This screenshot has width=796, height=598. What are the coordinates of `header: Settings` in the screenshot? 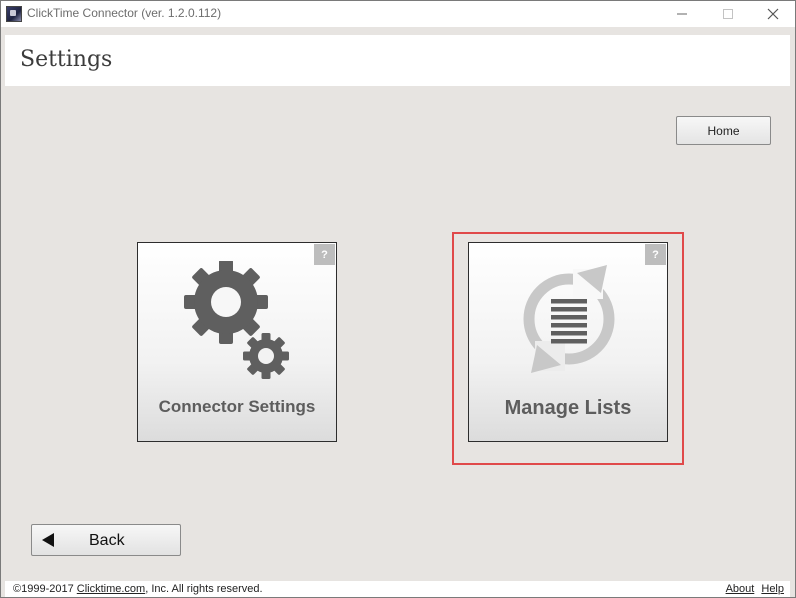 It's located at (397, 60).